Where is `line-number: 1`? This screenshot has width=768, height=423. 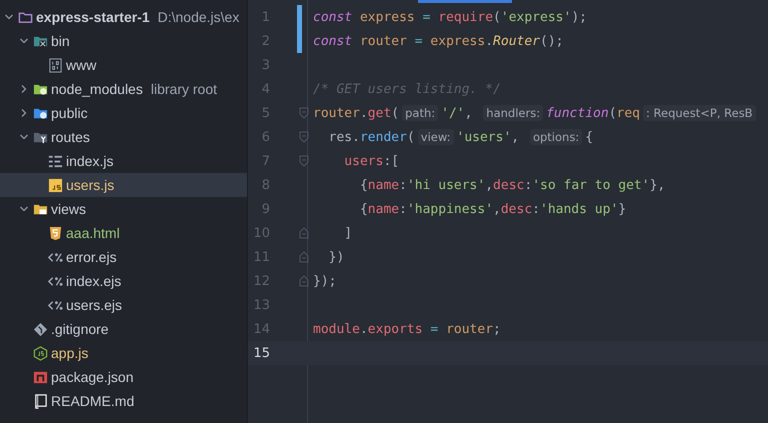
line-number: 1 is located at coordinates (265, 17).